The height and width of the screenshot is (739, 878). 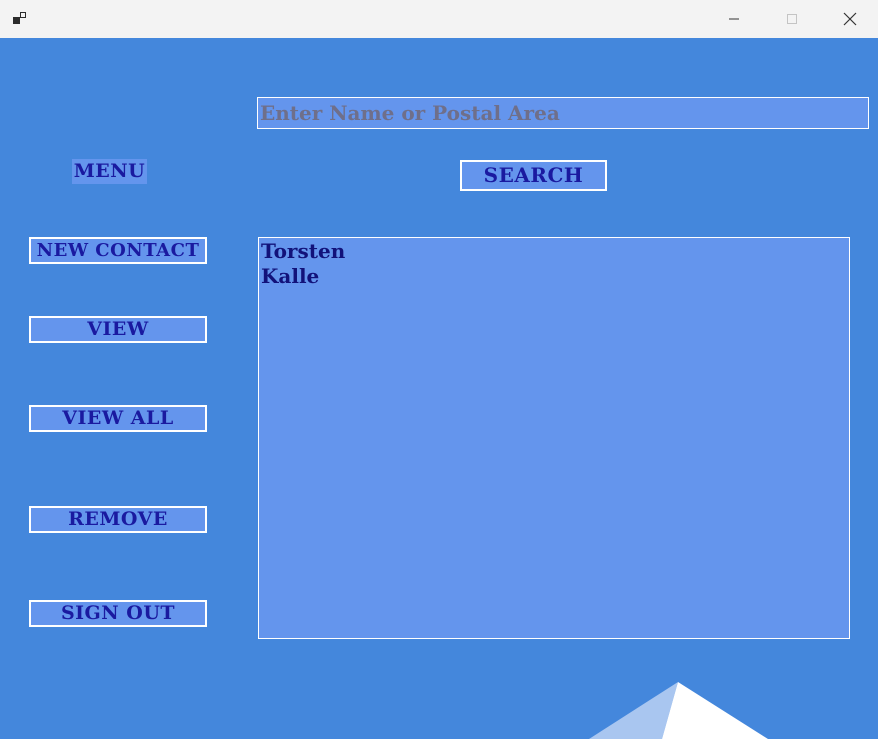 What do you see at coordinates (118, 613) in the screenshot?
I see `sign-out-button: SIGN OUT` at bounding box center [118, 613].